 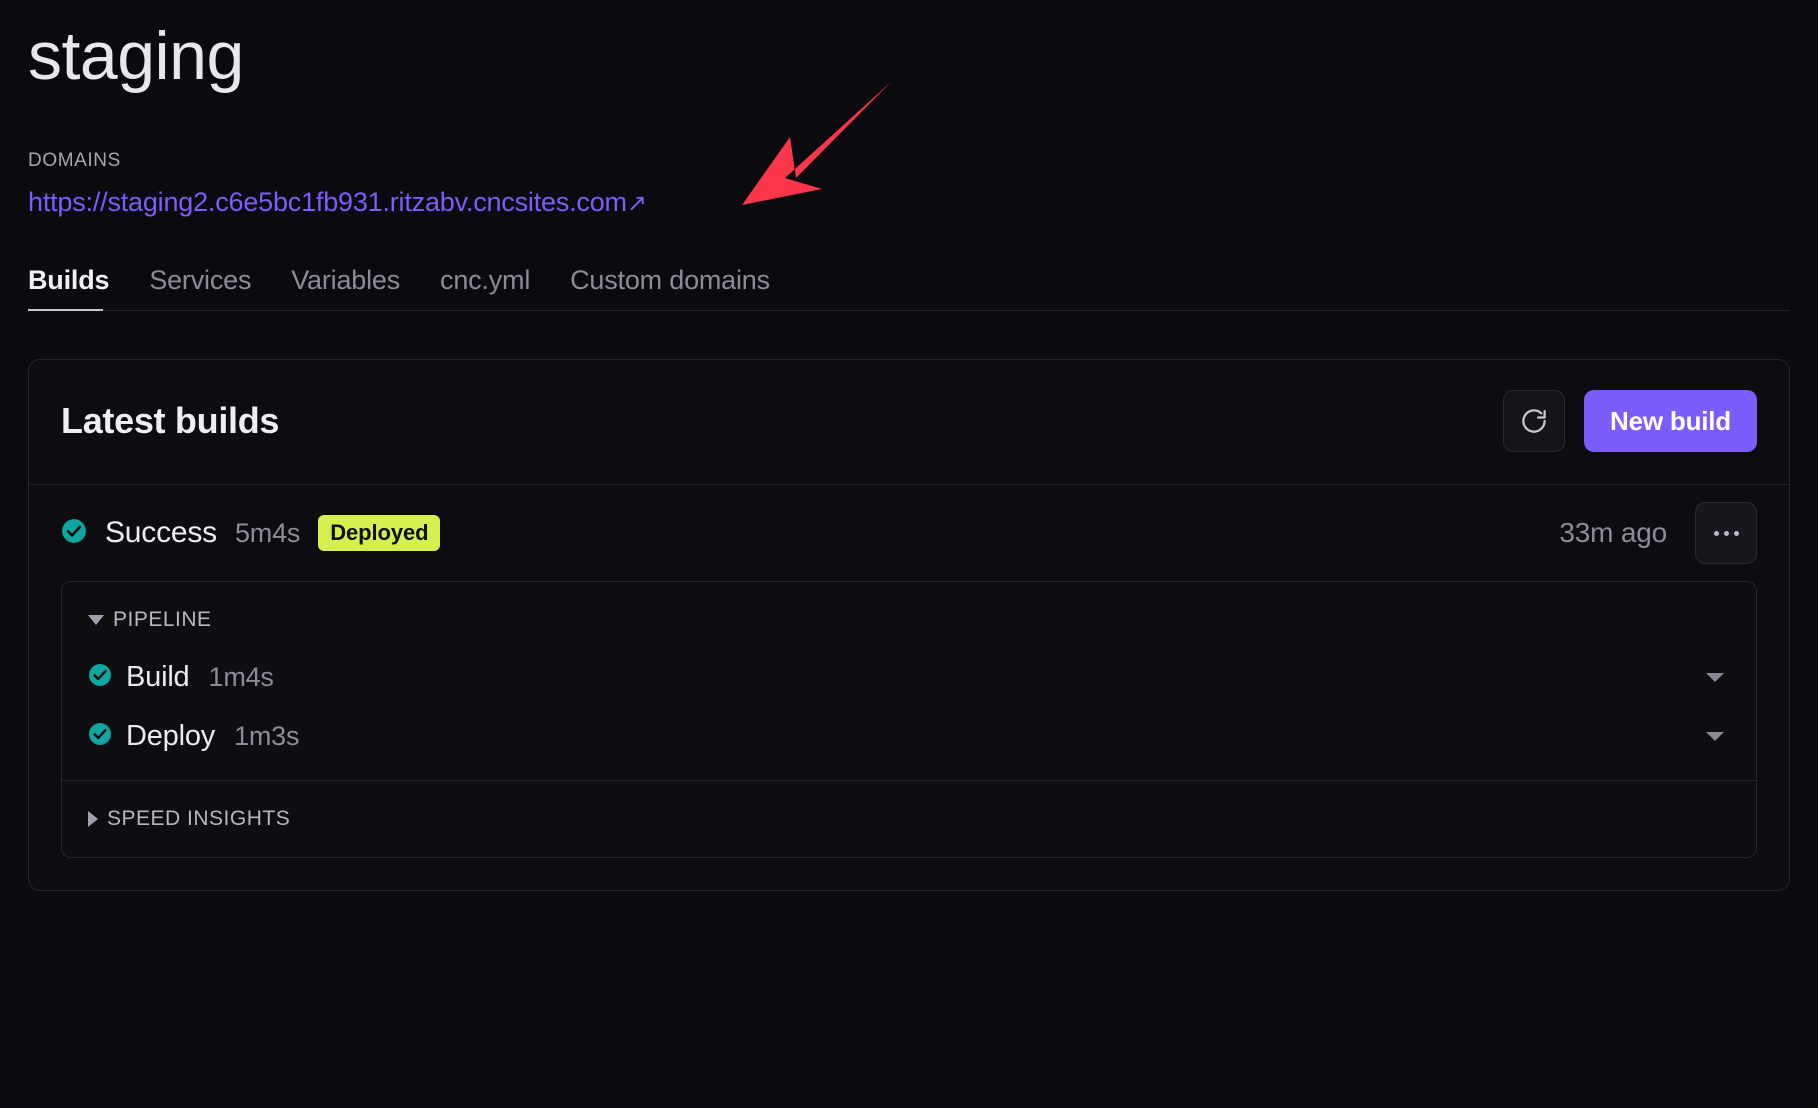 I want to click on stage-duration: 1m4s, so click(x=241, y=677).